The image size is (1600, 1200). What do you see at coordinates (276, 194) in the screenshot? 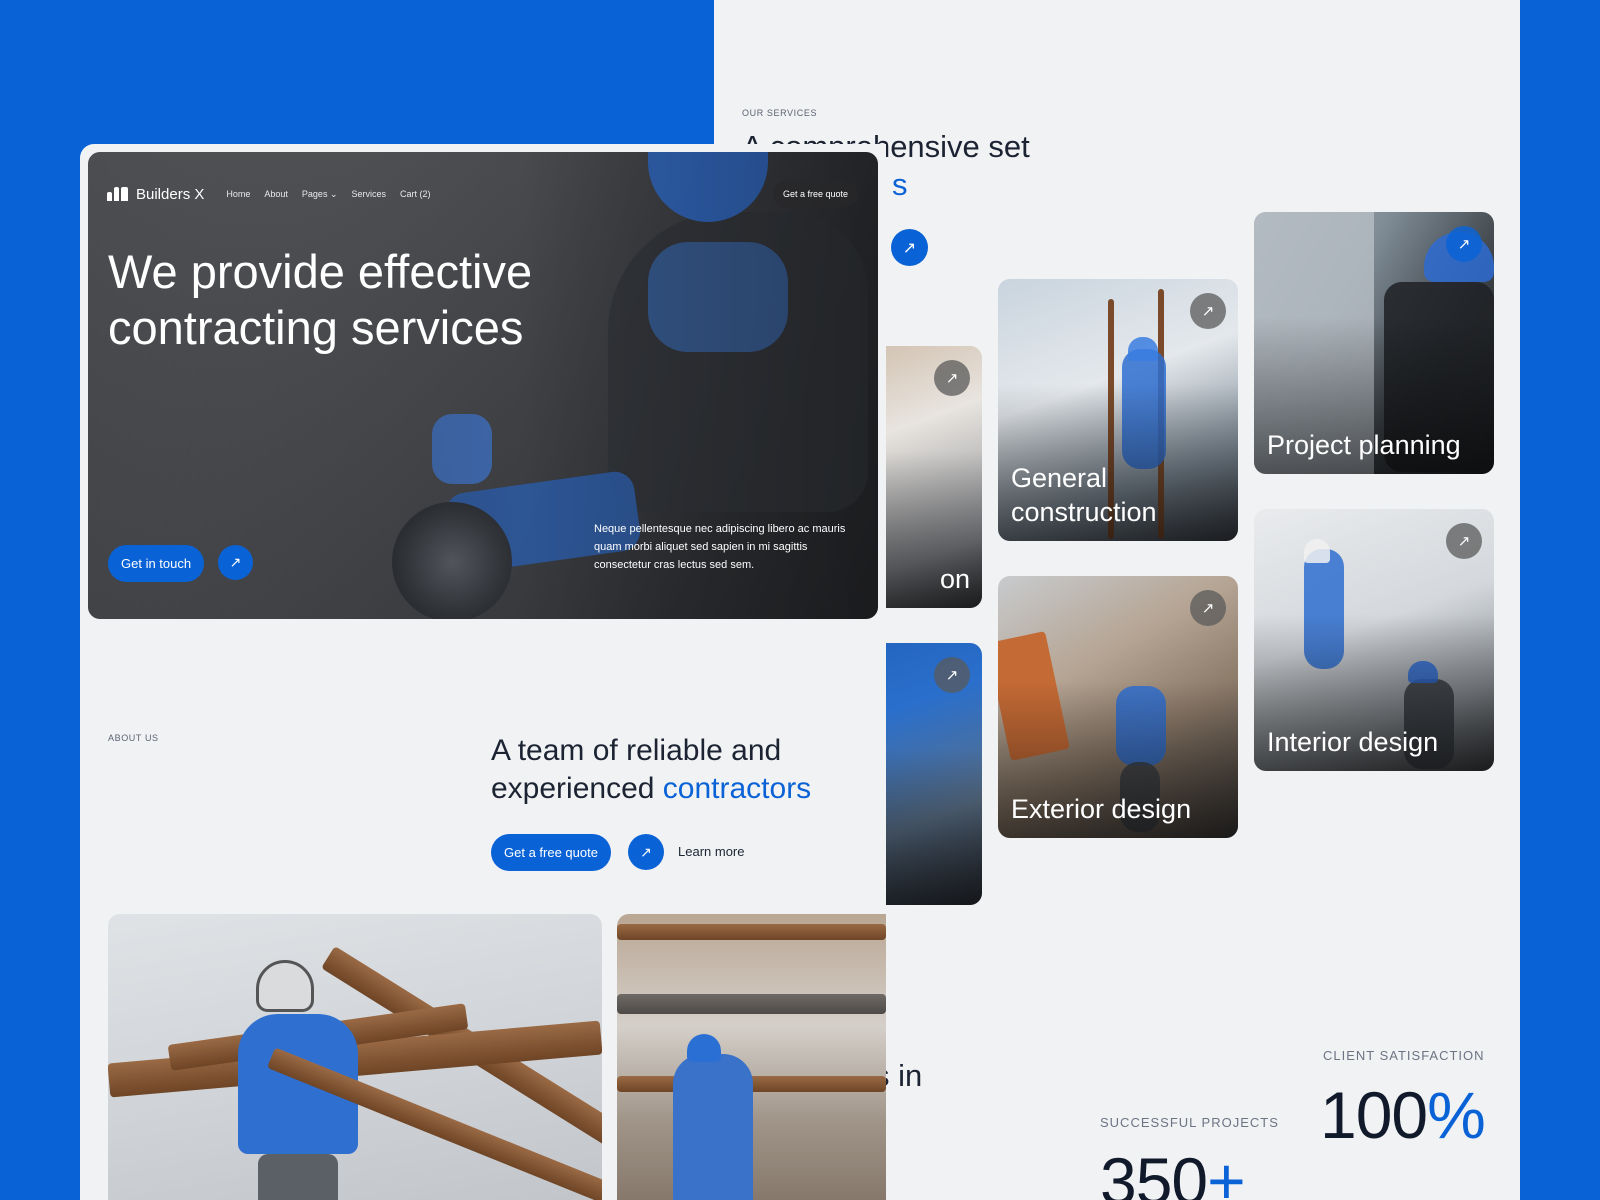
I see `nav-about: About` at bounding box center [276, 194].